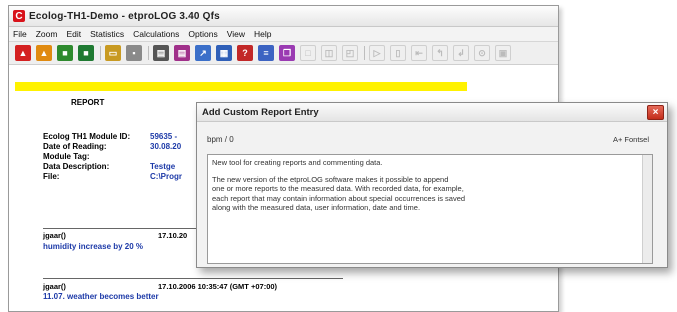 The width and height of the screenshot is (677, 312). I want to click on disabled-tool-icon: ◰, so click(350, 53).